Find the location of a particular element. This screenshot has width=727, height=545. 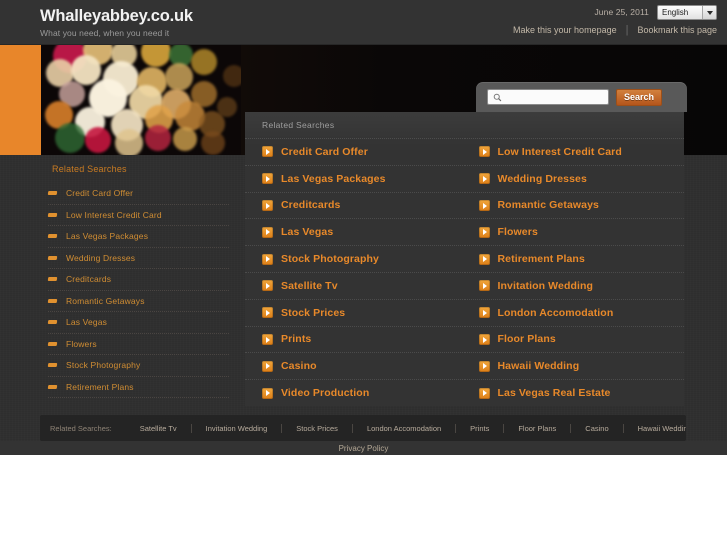

related-search-item: Las Vegas Packages is located at coordinates (355, 178).